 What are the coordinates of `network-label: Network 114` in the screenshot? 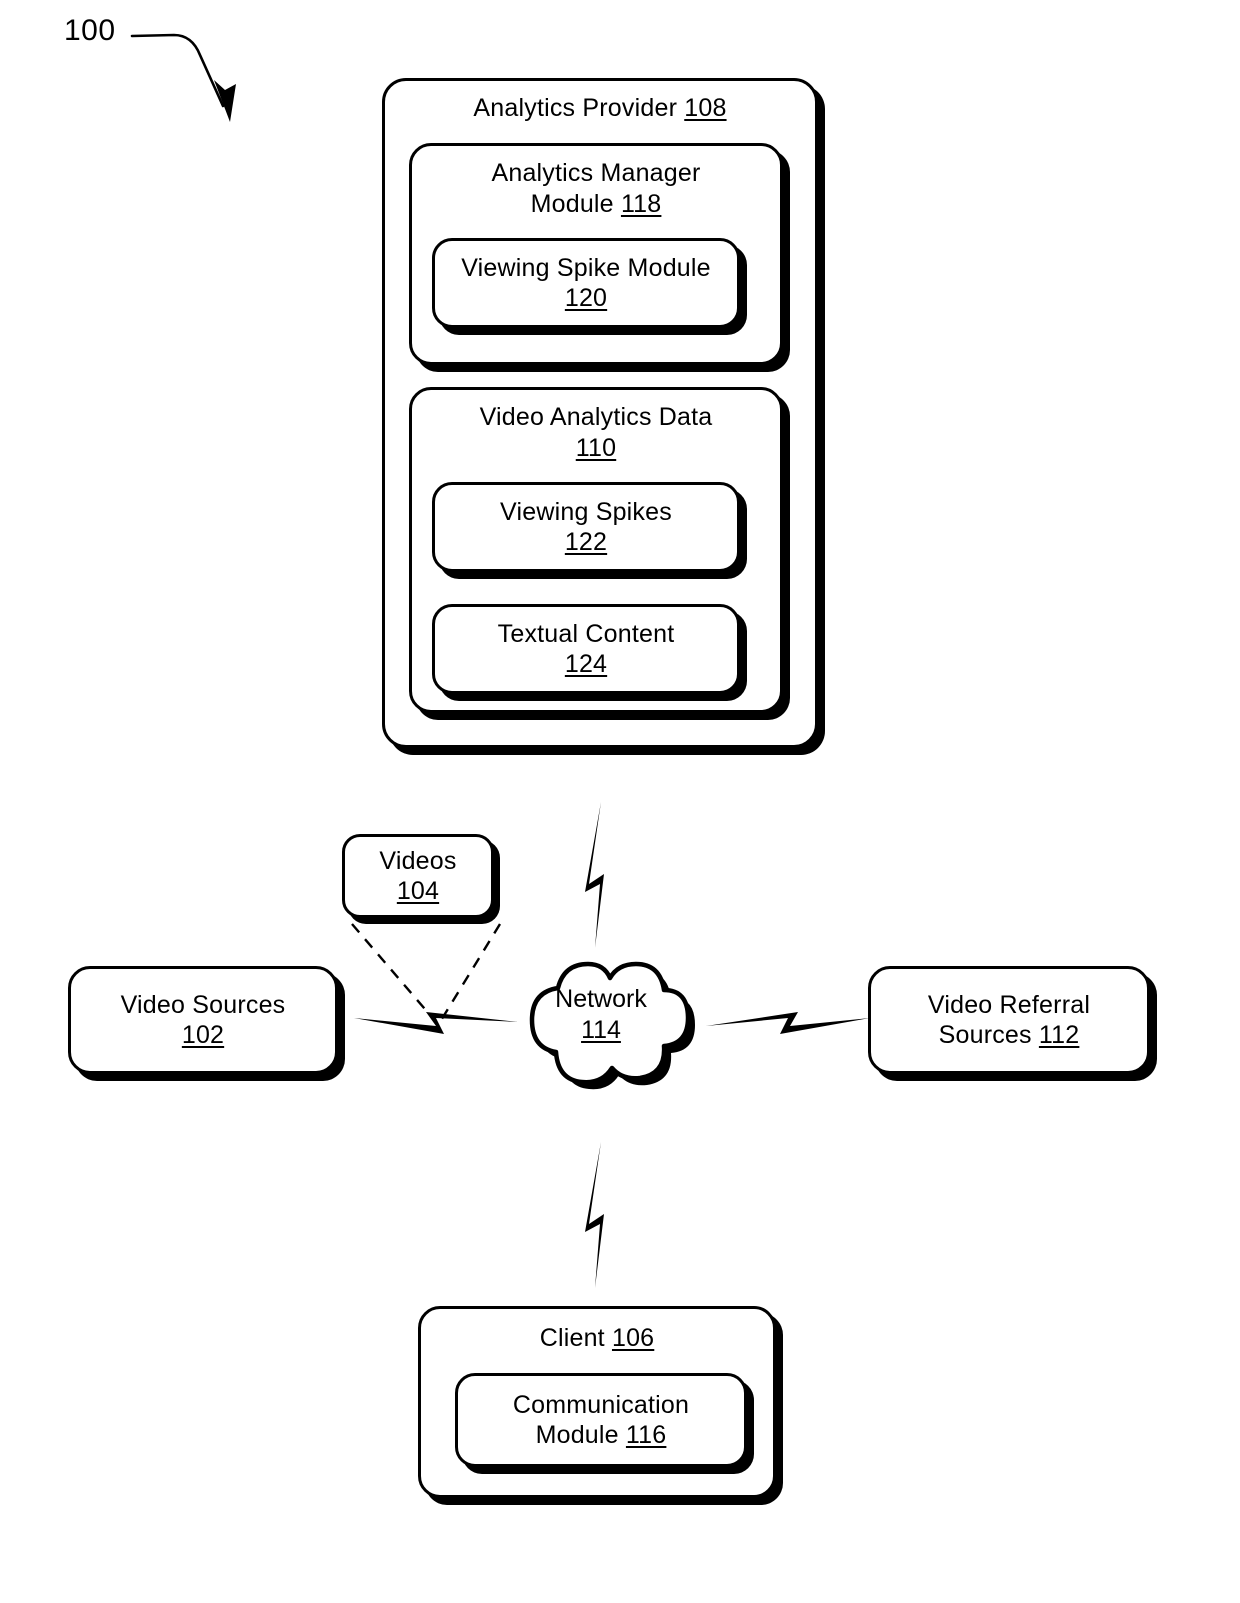 It's located at (601, 1015).